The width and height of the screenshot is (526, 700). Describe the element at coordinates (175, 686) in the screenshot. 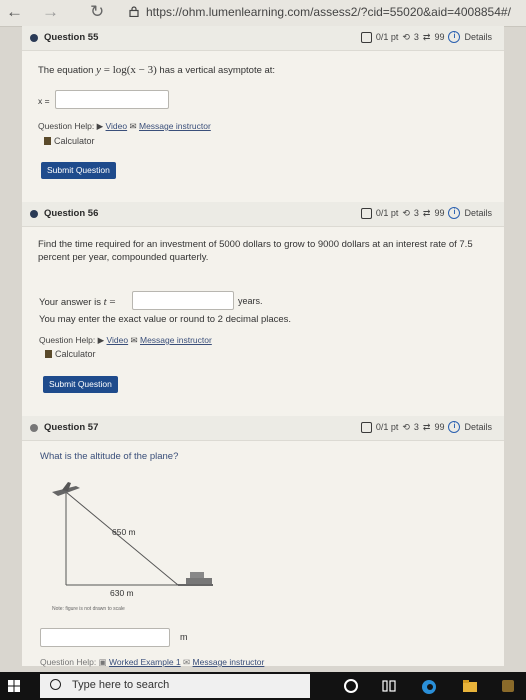

I see `taskbar-search-box: Type here to search` at that location.